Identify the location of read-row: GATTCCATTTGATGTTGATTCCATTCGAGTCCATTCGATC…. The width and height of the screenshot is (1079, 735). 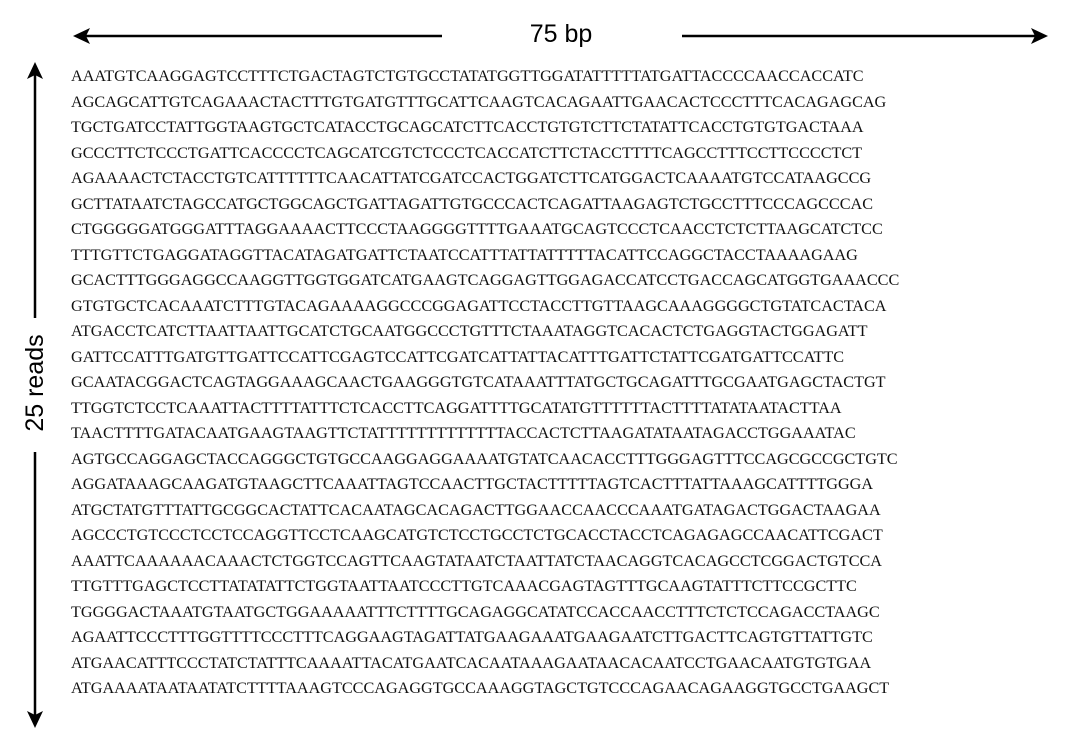
(458, 356).